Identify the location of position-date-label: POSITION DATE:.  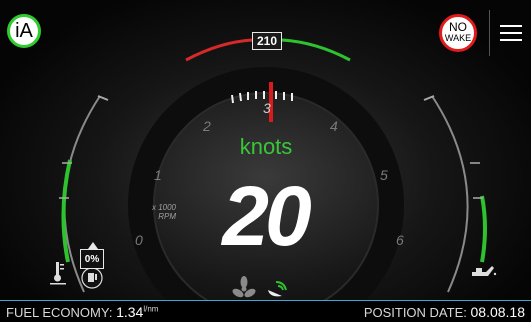
(415, 312).